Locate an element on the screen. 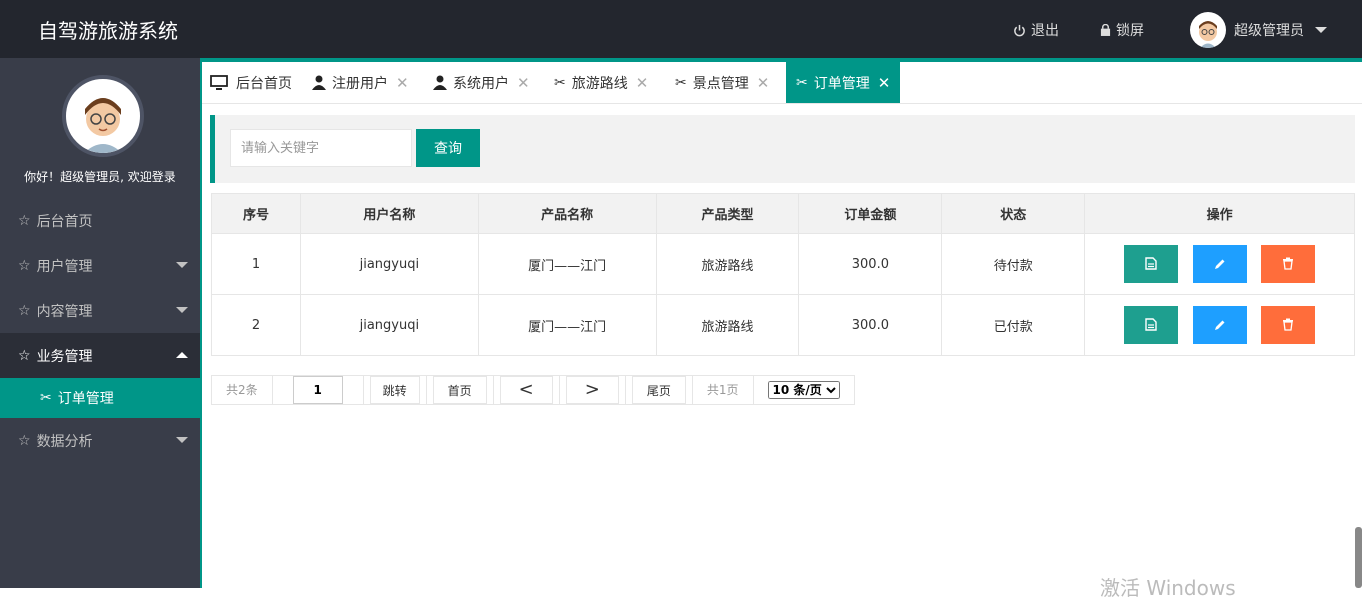 This screenshot has width=1362, height=601. sidebar-item-business: ☆ 业务管理 is located at coordinates (100, 355).